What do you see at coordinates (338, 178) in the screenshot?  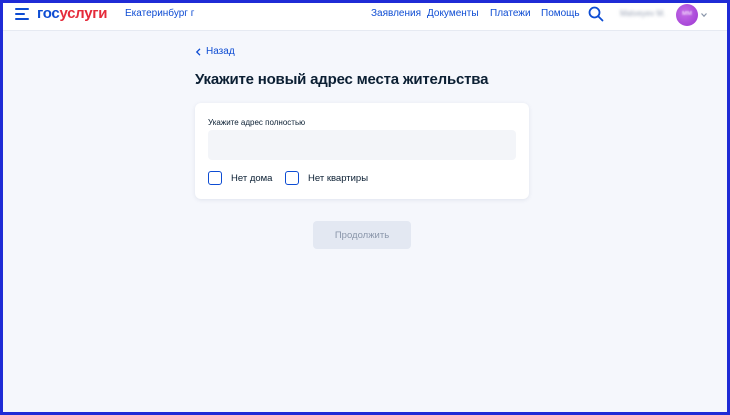 I see `no-apartment-label: Нет квартиры` at bounding box center [338, 178].